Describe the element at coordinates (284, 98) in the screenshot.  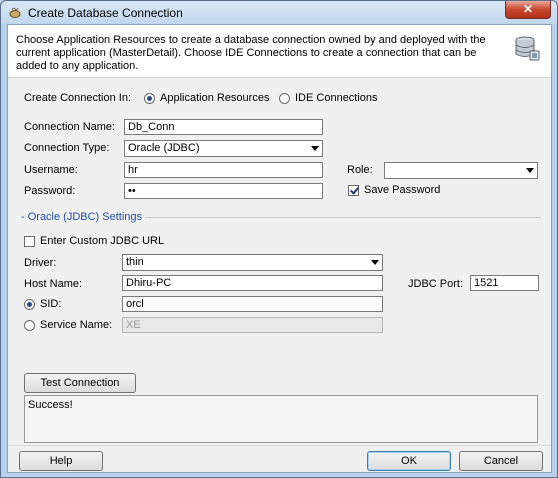
I see `radio-ide-connections` at that location.